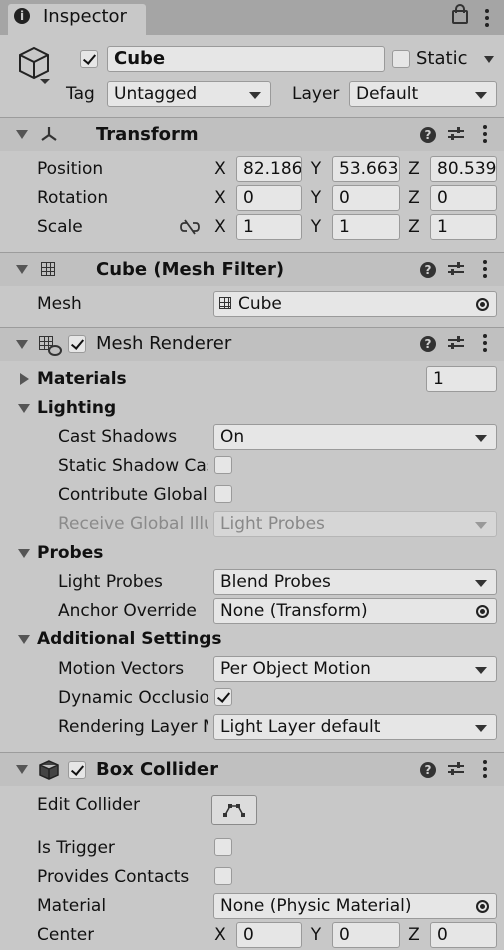 This screenshot has width=504, height=950. I want to click on physic-material-field: None (Physic Material), so click(355, 906).